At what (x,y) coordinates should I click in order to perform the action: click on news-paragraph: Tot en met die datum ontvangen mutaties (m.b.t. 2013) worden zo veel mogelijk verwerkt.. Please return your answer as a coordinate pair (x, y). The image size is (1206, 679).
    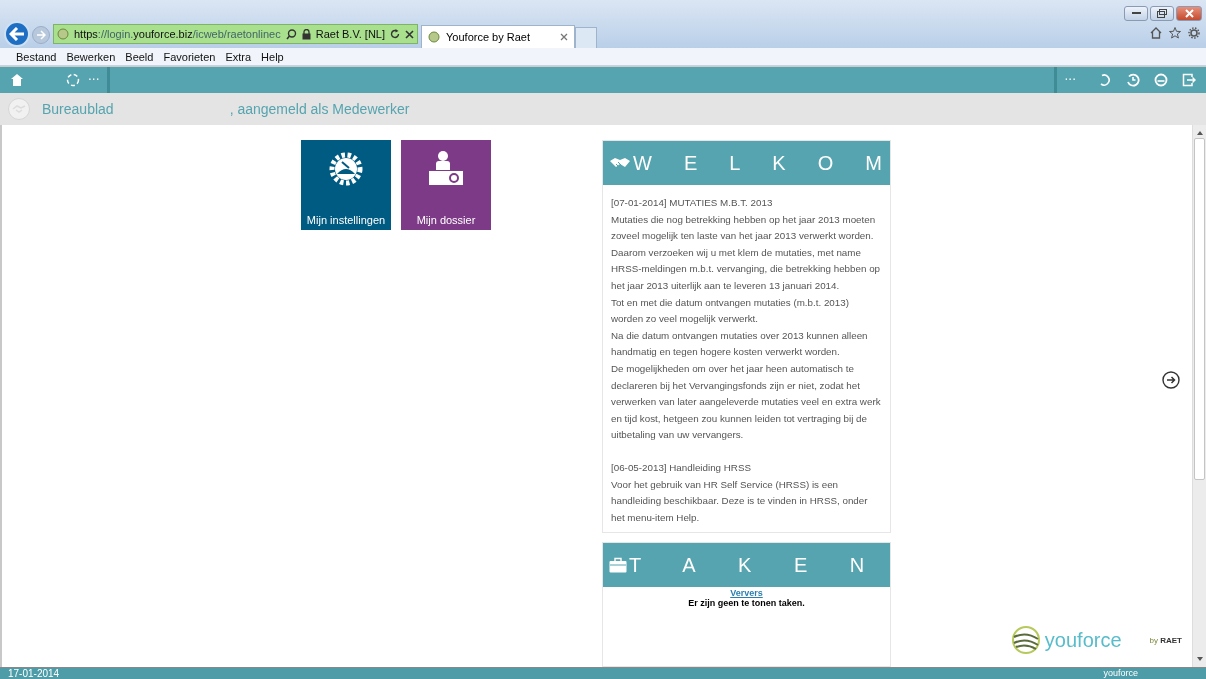
    Looking at the image, I should click on (730, 311).